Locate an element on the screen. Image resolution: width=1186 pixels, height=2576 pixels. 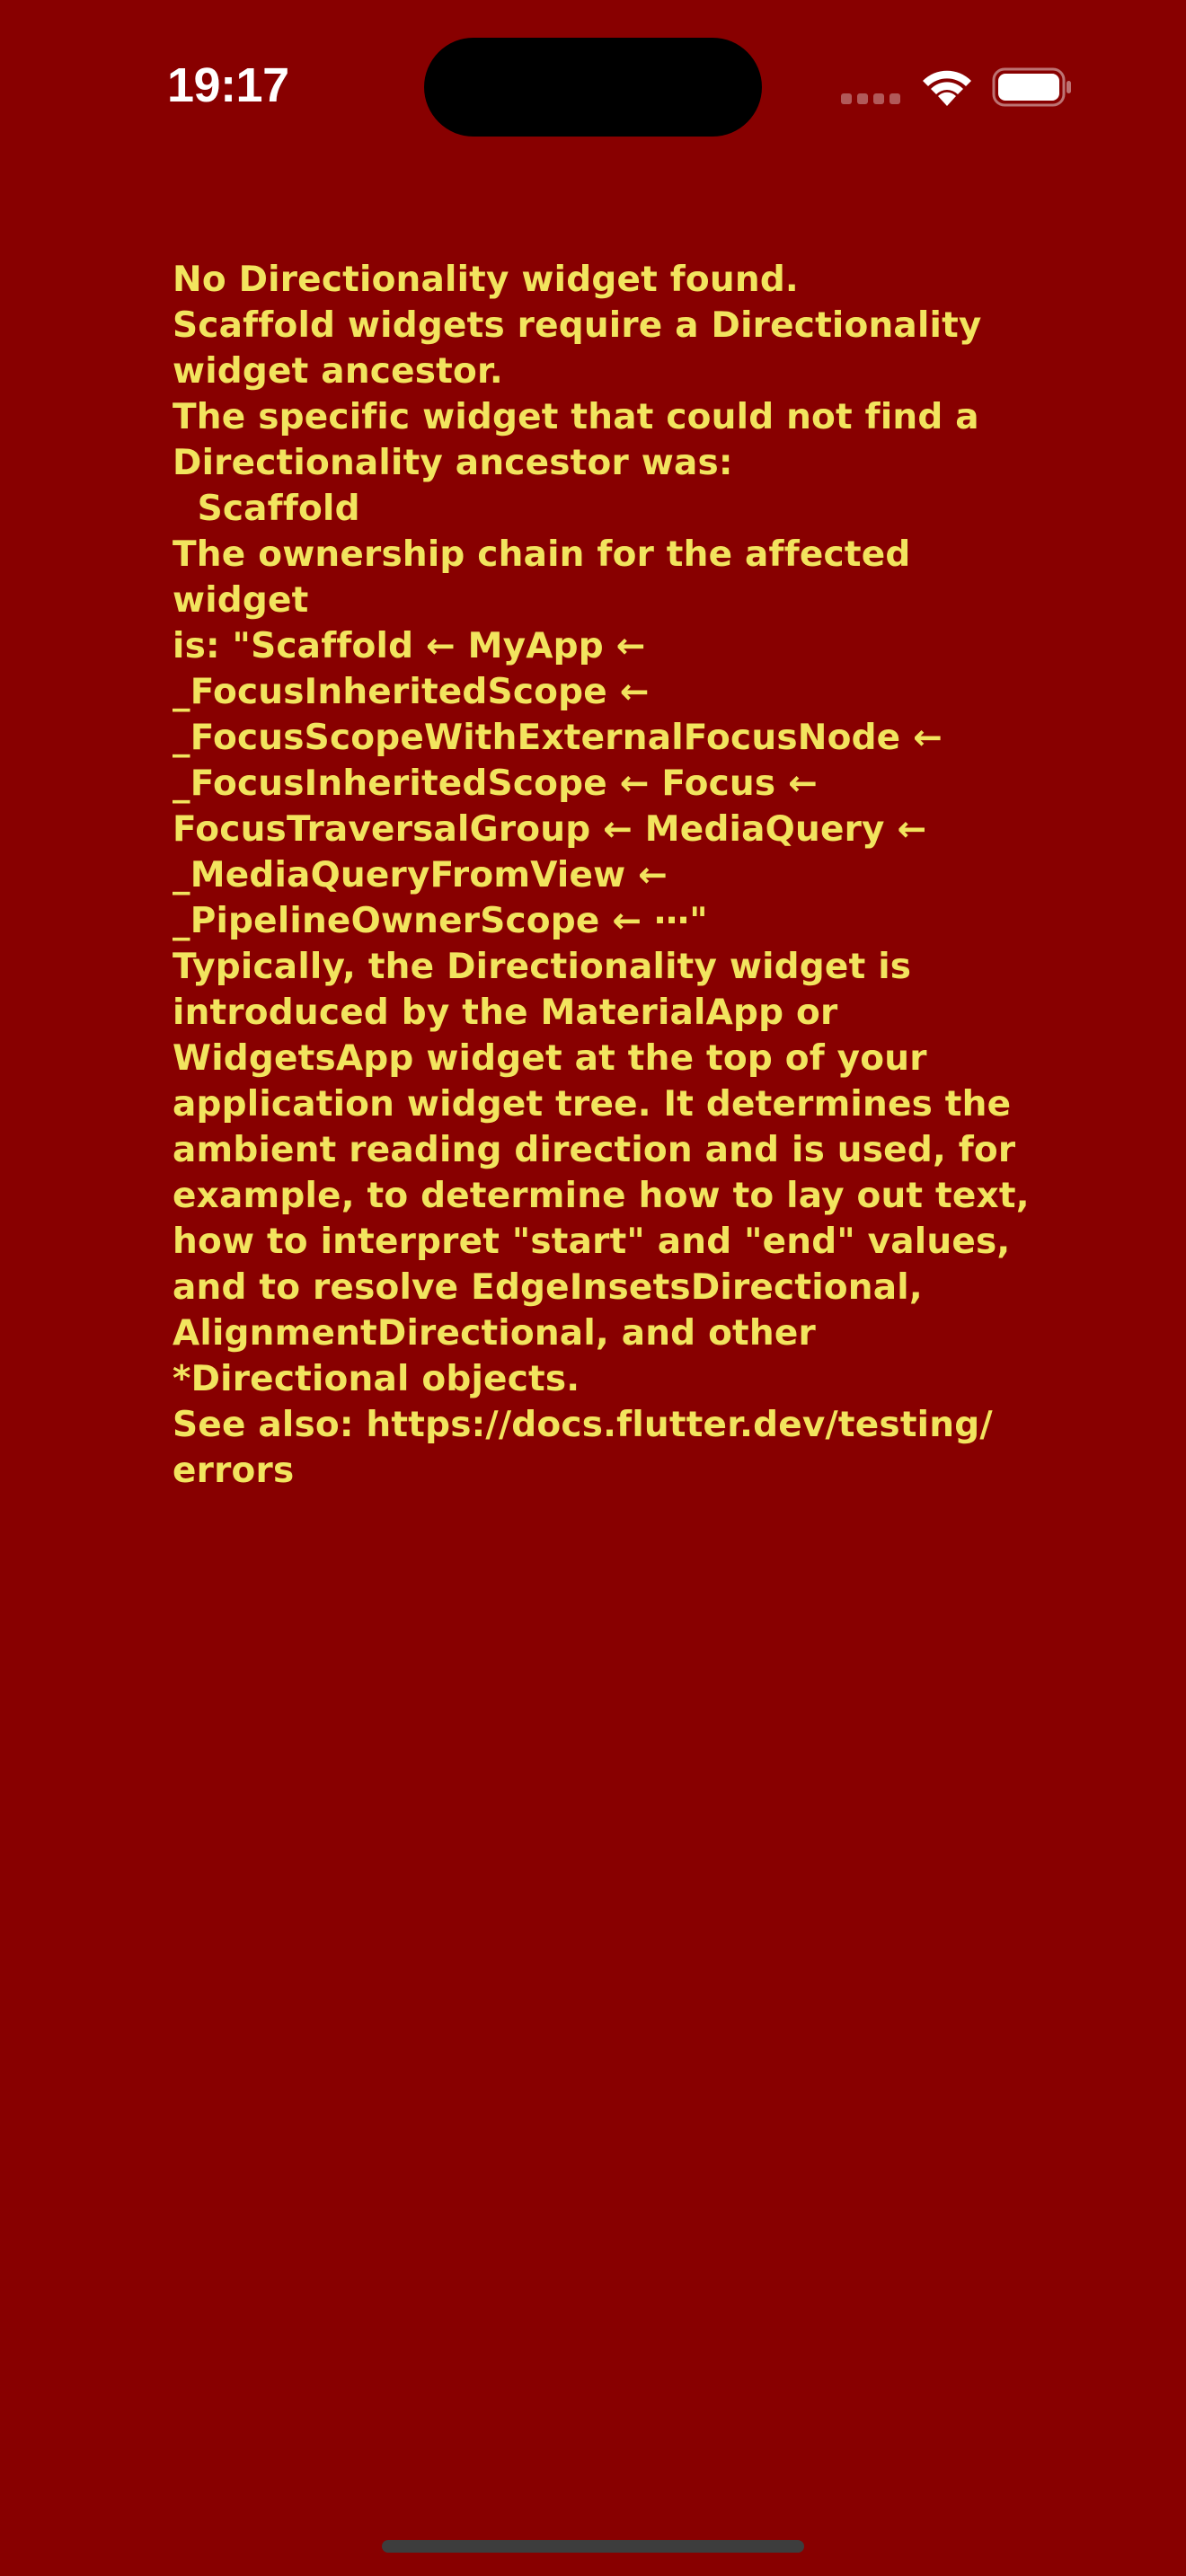
error-line: Scaffold is located at coordinates (266, 509).